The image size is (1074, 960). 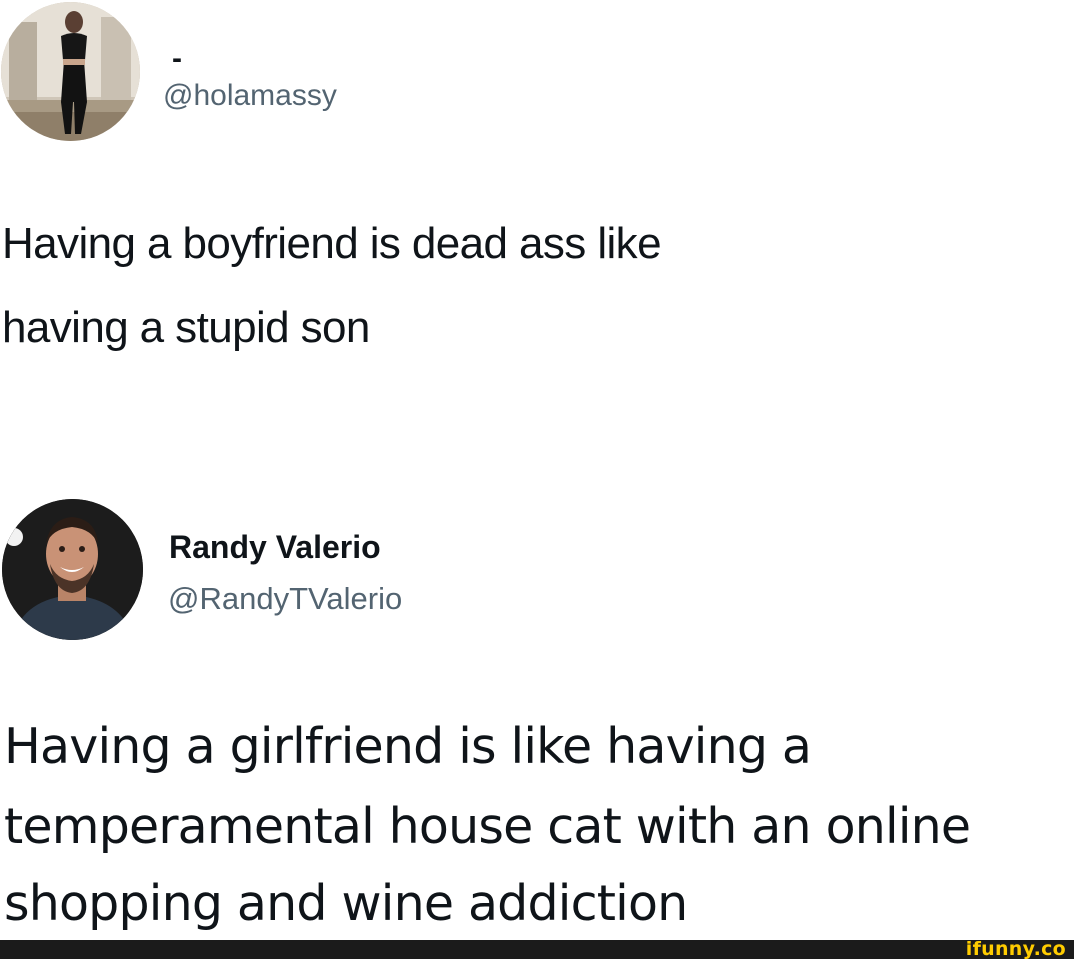 I want to click on tweet-text-line: Having a girlfriend is like having a, so click(x=408, y=746).